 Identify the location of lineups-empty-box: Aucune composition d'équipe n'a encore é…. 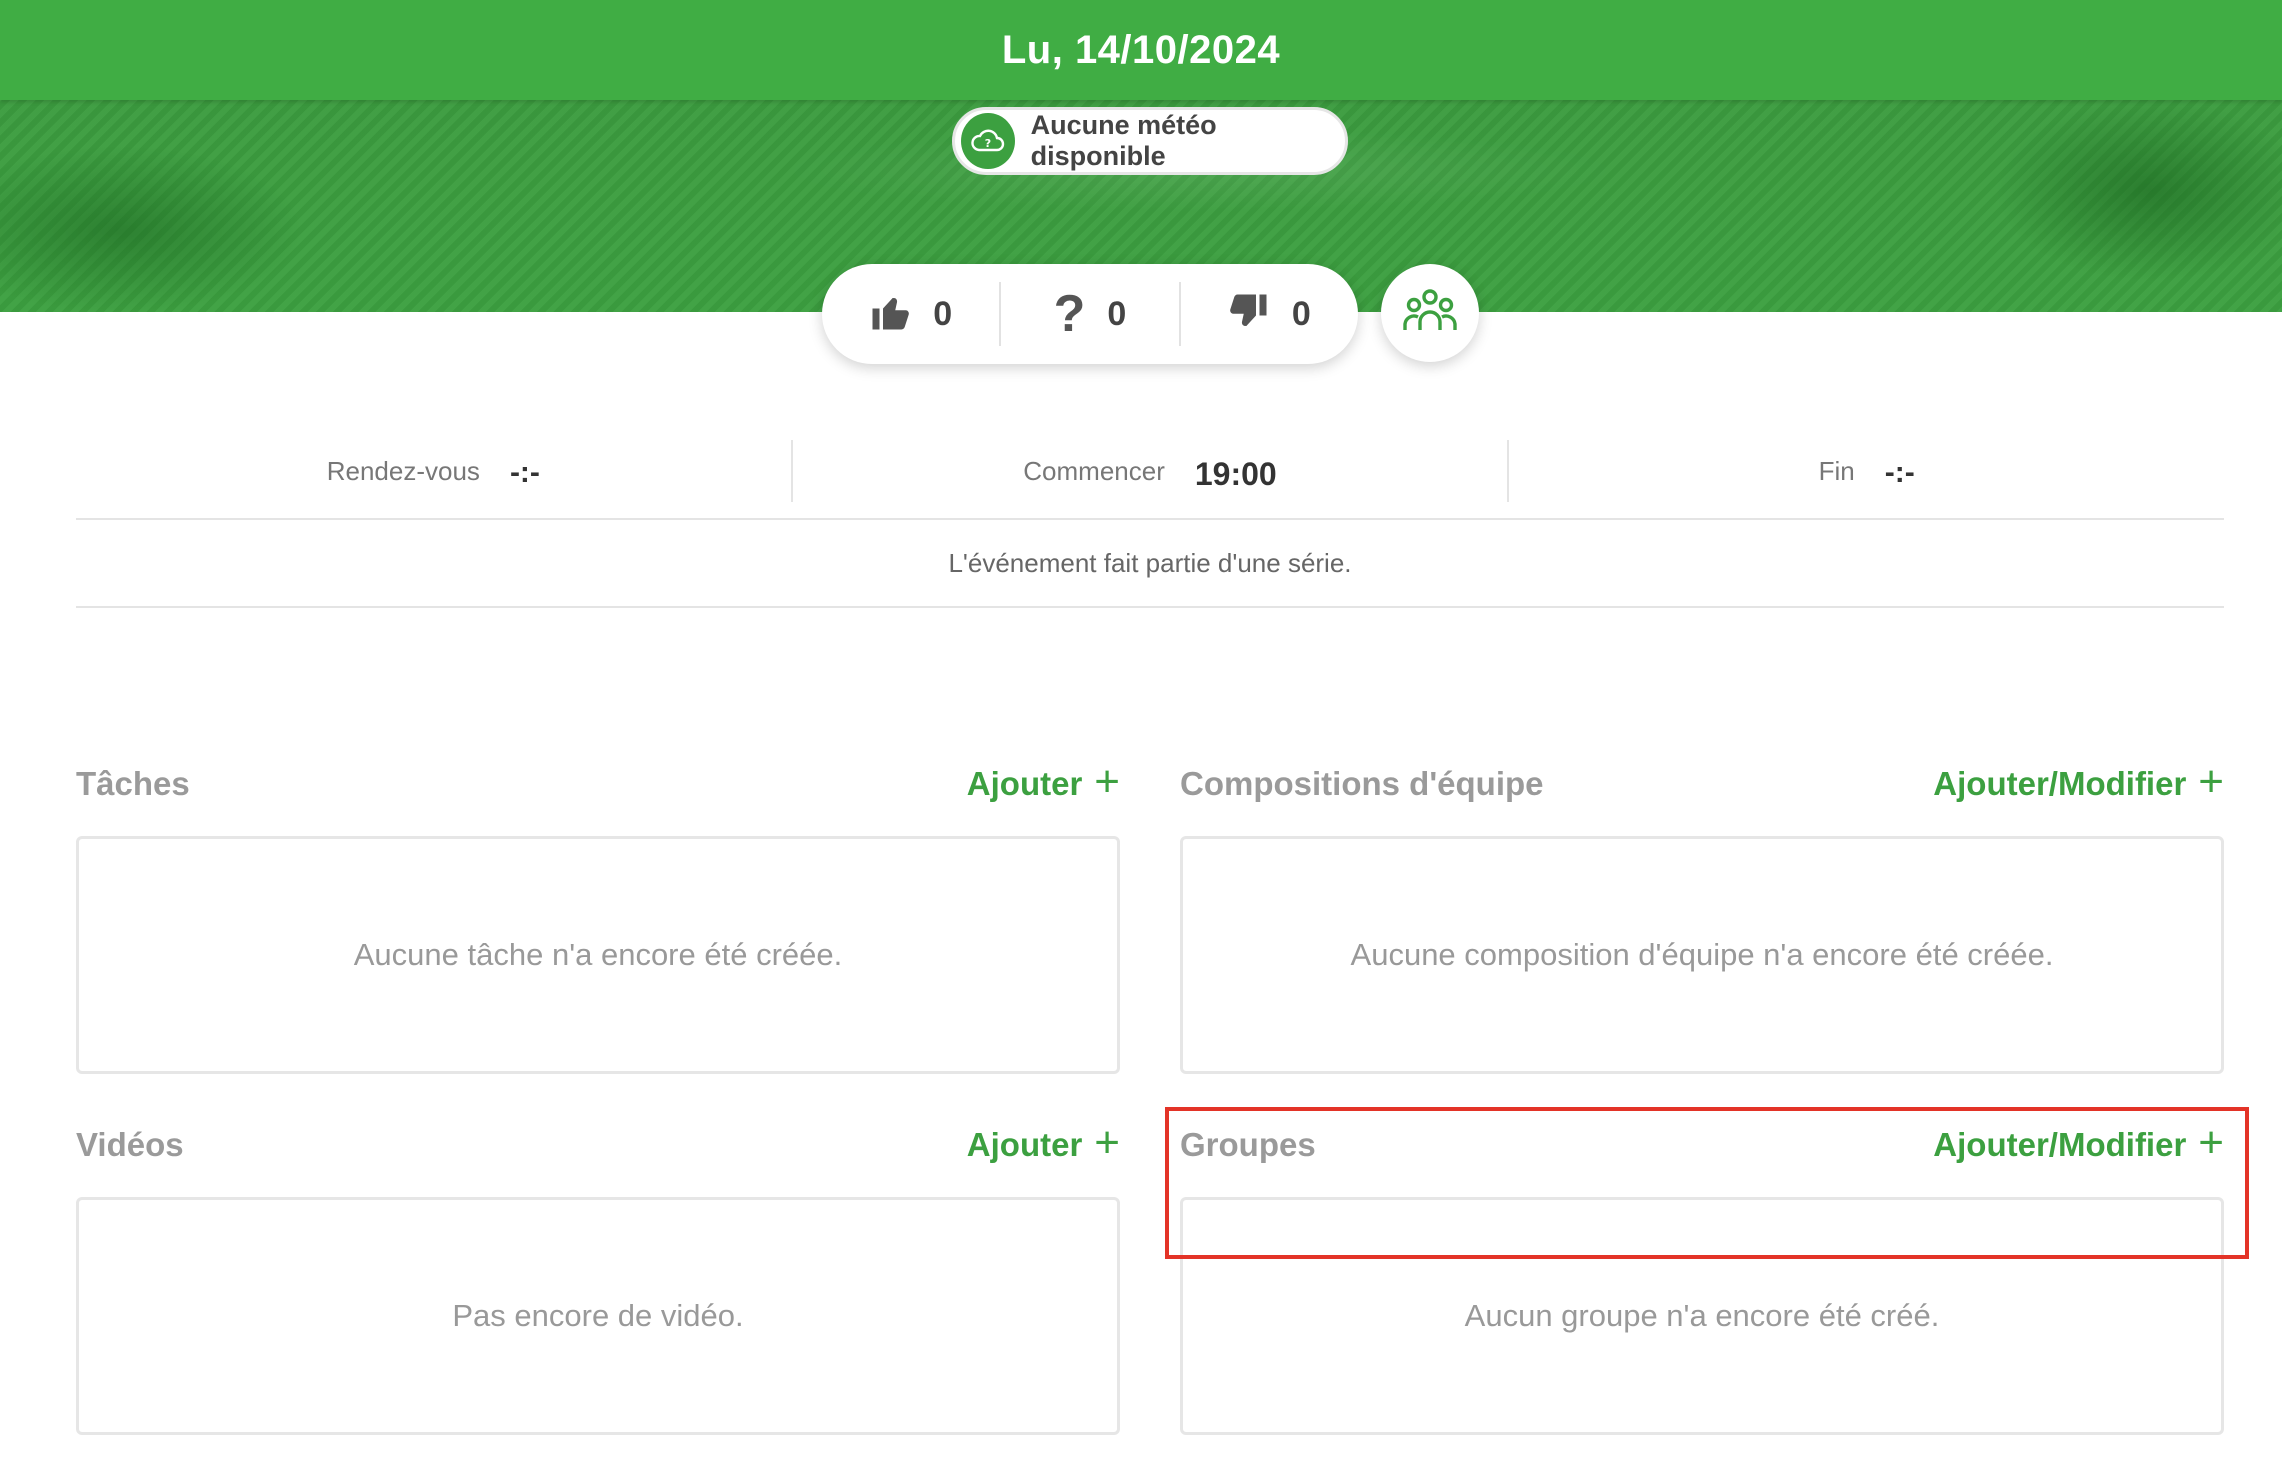
(1702, 955).